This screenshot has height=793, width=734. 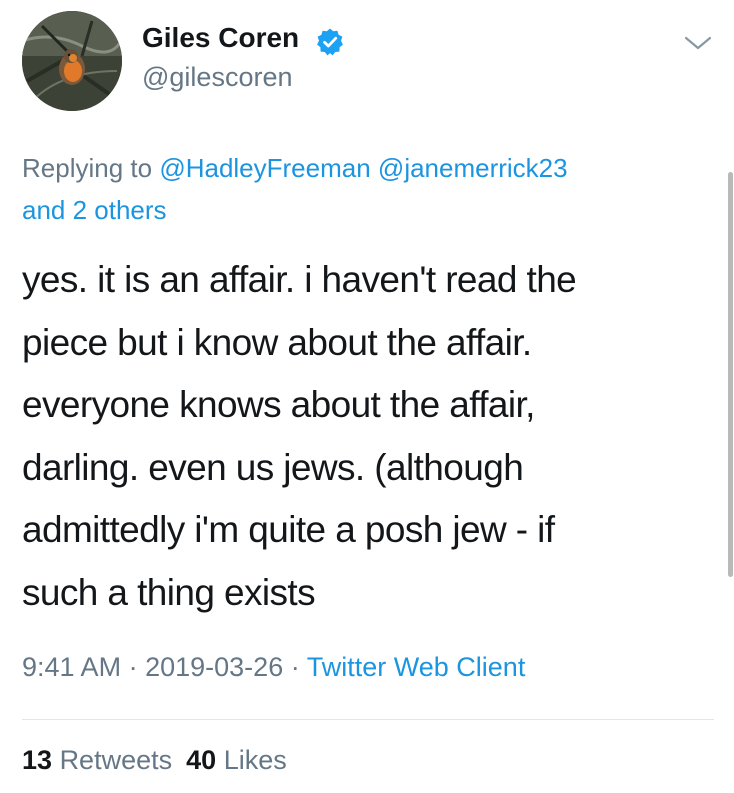 I want to click on divider, so click(x=368, y=719).